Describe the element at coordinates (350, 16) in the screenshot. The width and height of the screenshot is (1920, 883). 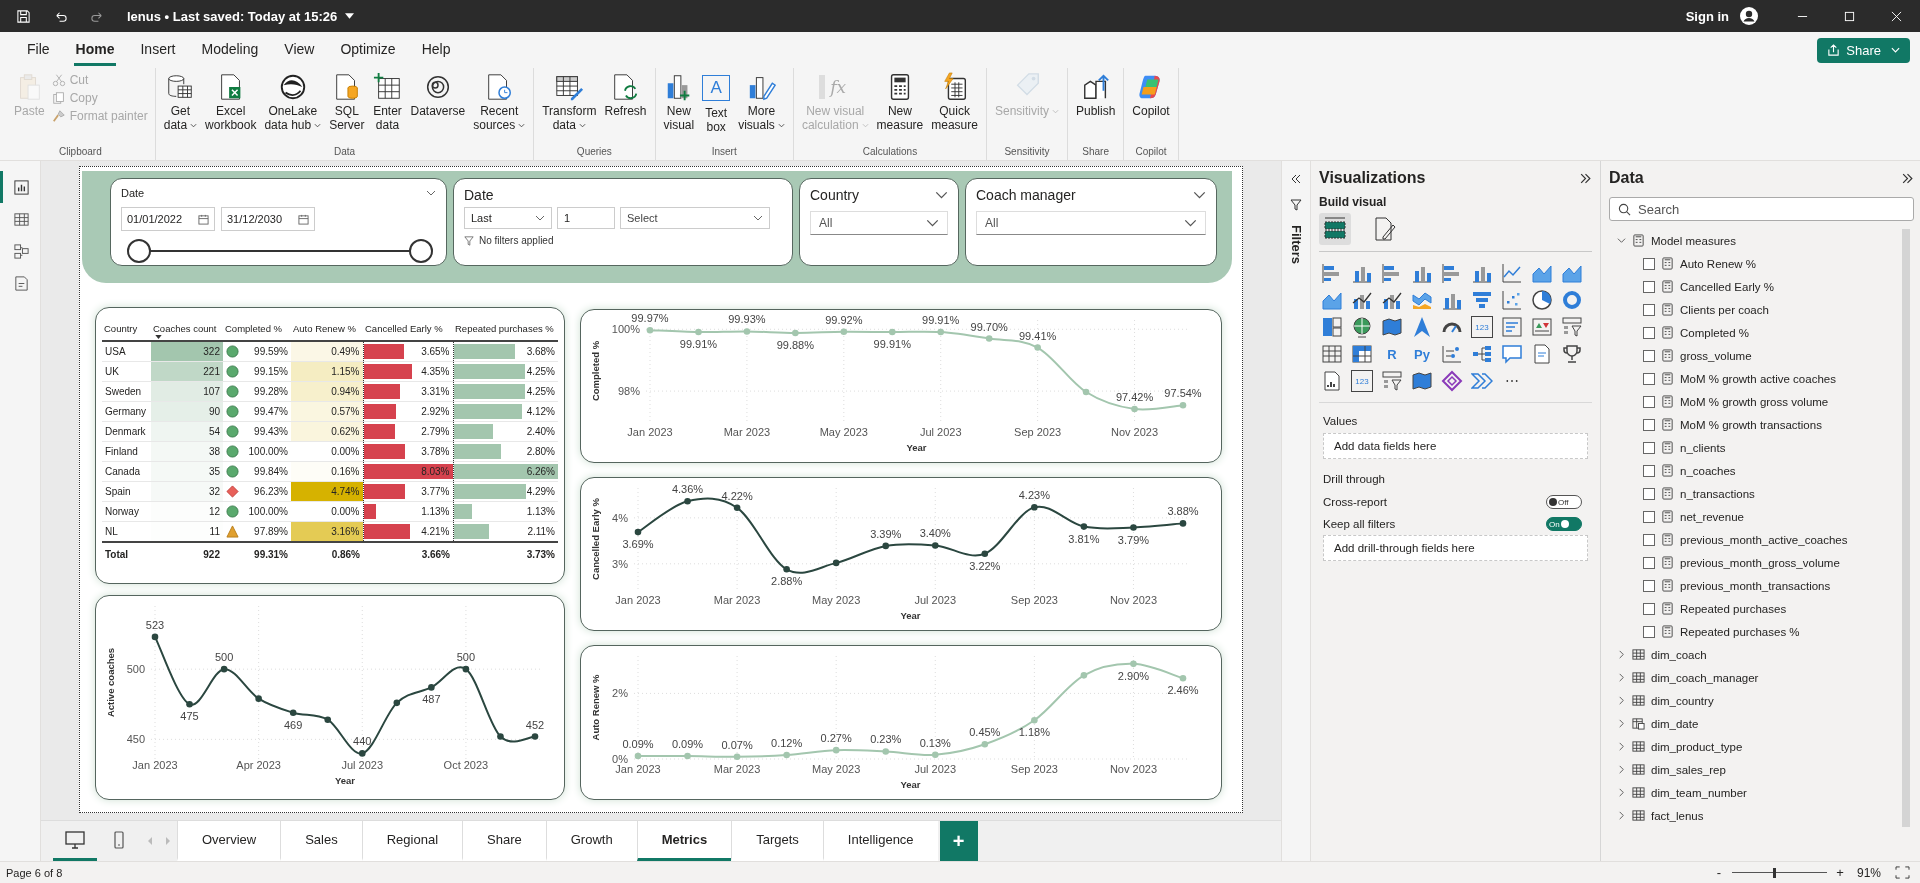
I see `caret-icon` at that location.